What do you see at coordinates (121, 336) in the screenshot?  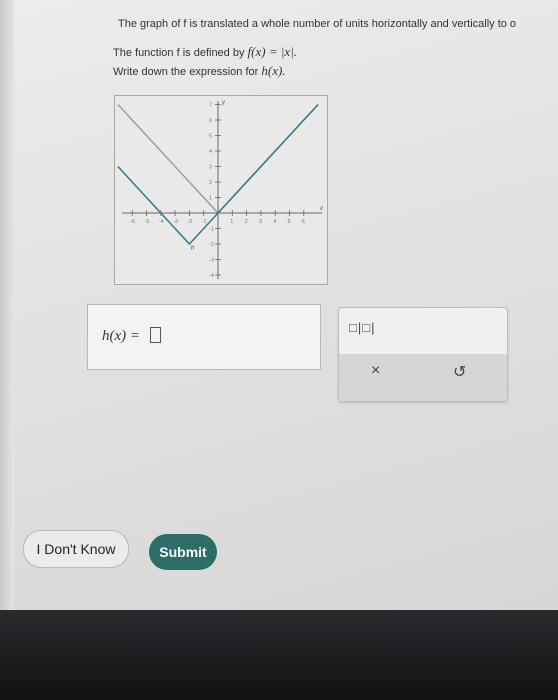 I see `answer-label: h(x) =` at bounding box center [121, 336].